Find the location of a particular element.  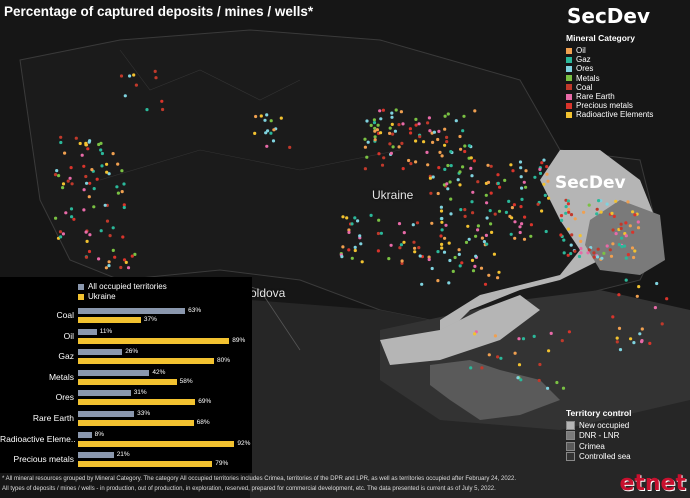

category-label: Rare Earth is located at coordinates (53, 418).